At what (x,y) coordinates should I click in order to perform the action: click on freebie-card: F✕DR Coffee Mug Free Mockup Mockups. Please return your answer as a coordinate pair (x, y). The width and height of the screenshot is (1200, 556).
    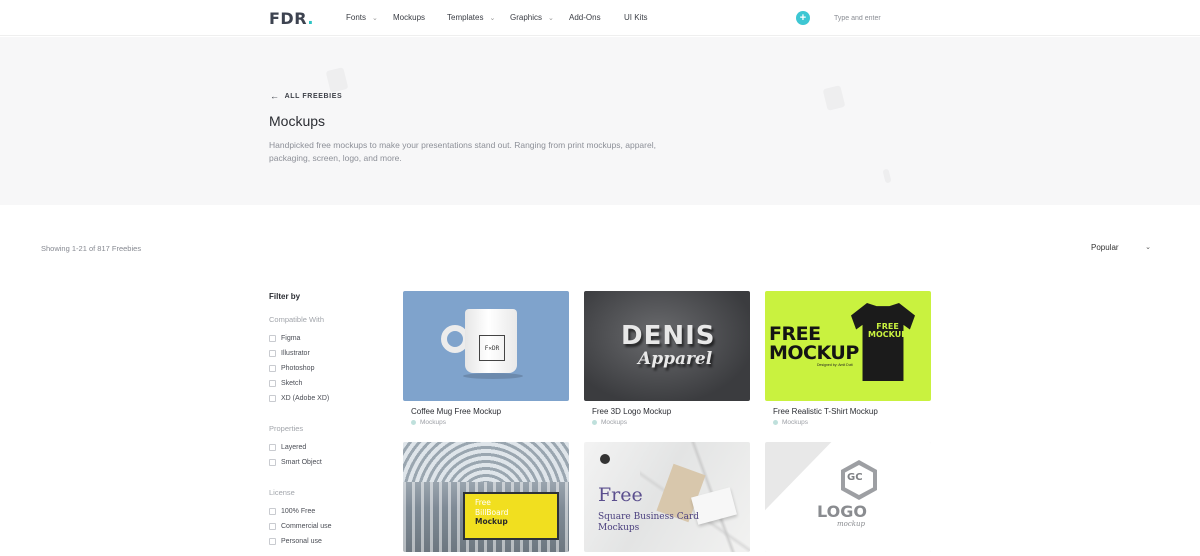
    Looking at the image, I should click on (486, 358).